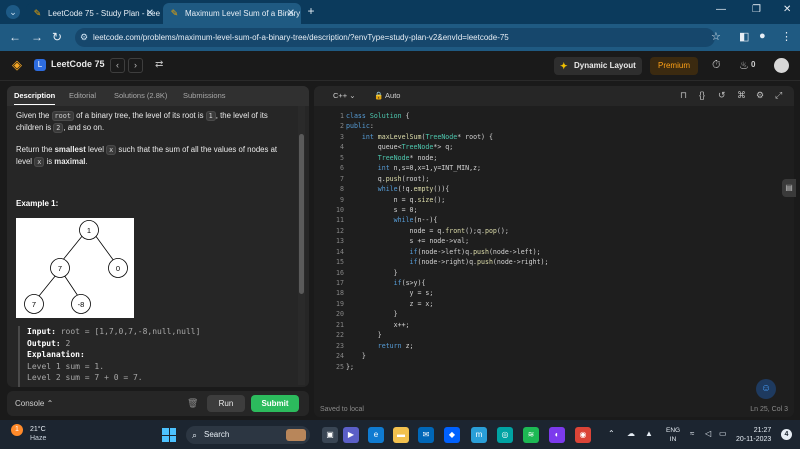  Describe the element at coordinates (762, 36) in the screenshot. I see `profile-icon: ●` at that location.